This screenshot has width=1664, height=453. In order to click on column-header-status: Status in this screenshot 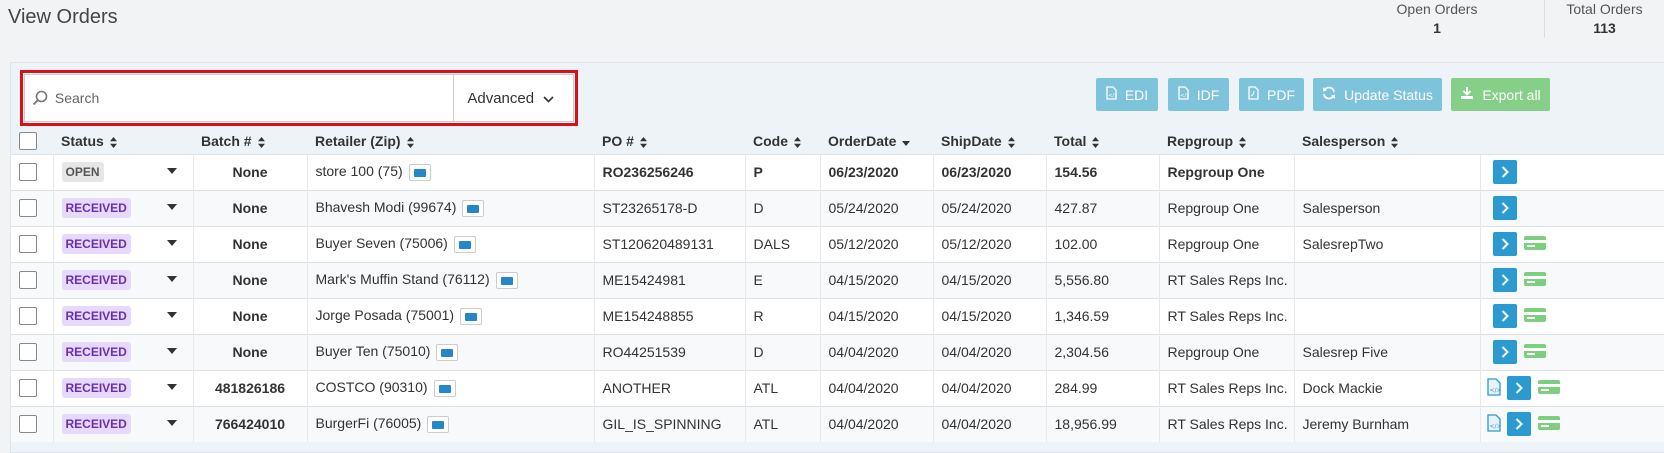, I will do `click(123, 141)`.